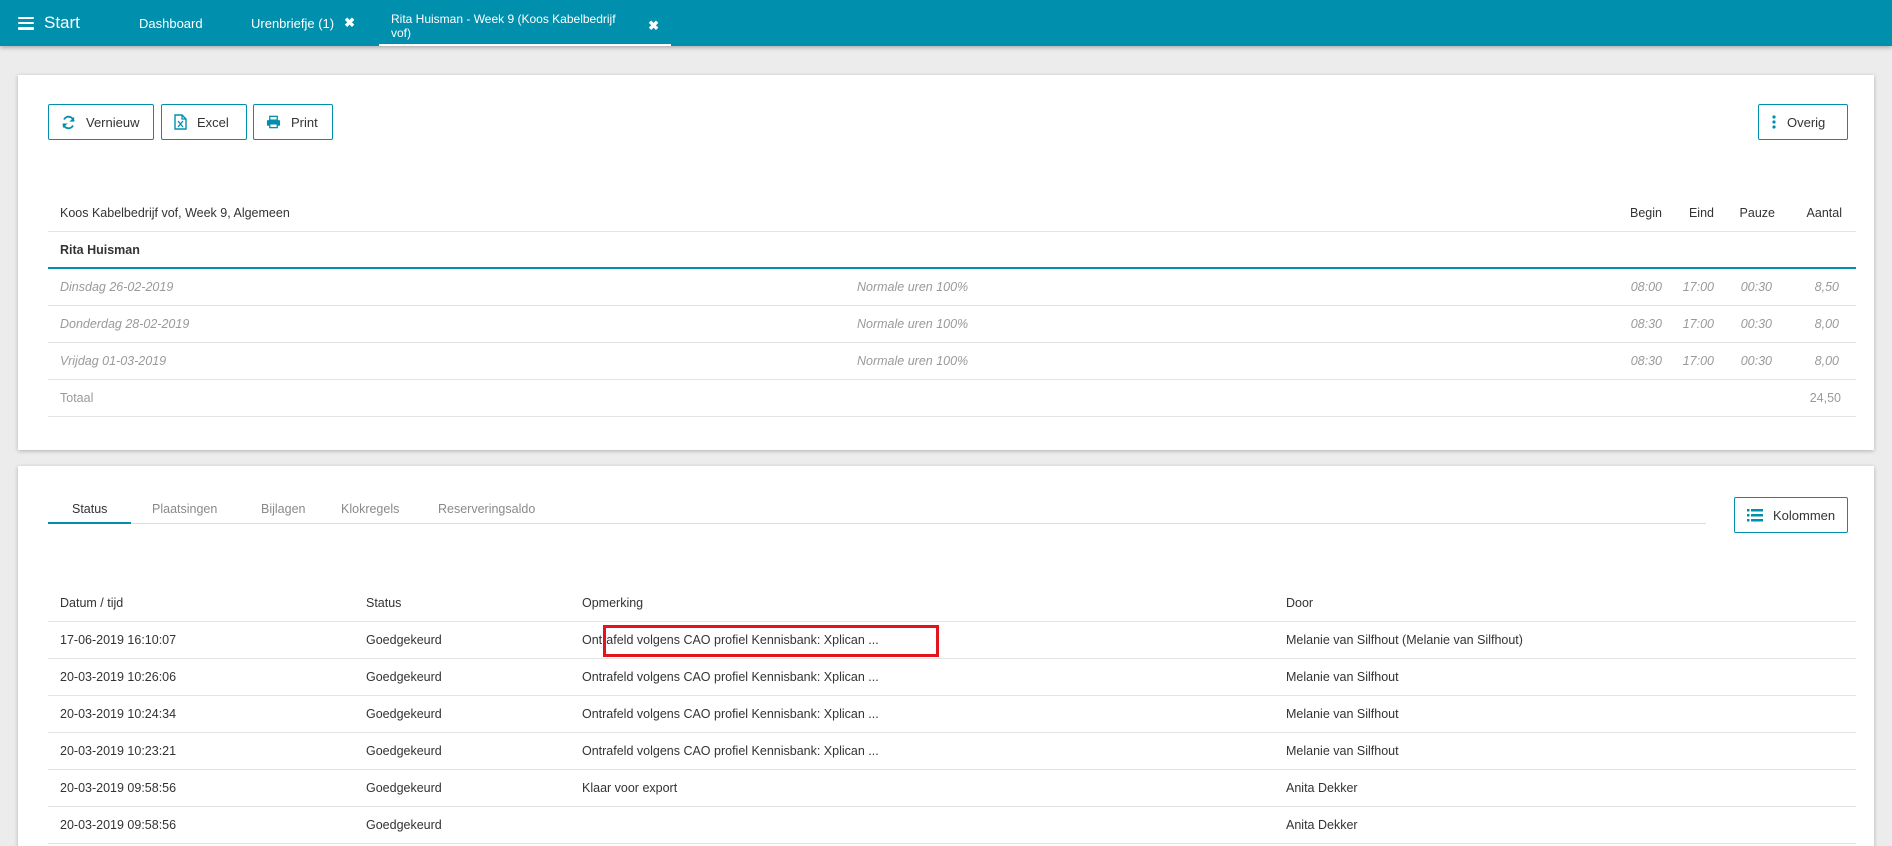 The image size is (1892, 846). What do you see at coordinates (1774, 122) in the screenshot?
I see `more-vertical-icon` at bounding box center [1774, 122].